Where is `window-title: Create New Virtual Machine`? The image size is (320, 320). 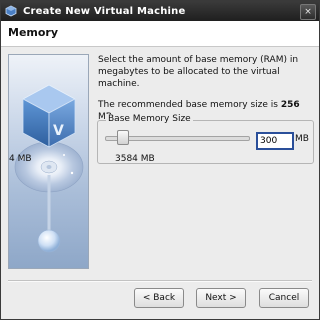
window-title: Create New Virtual Machine is located at coordinates (104, 11).